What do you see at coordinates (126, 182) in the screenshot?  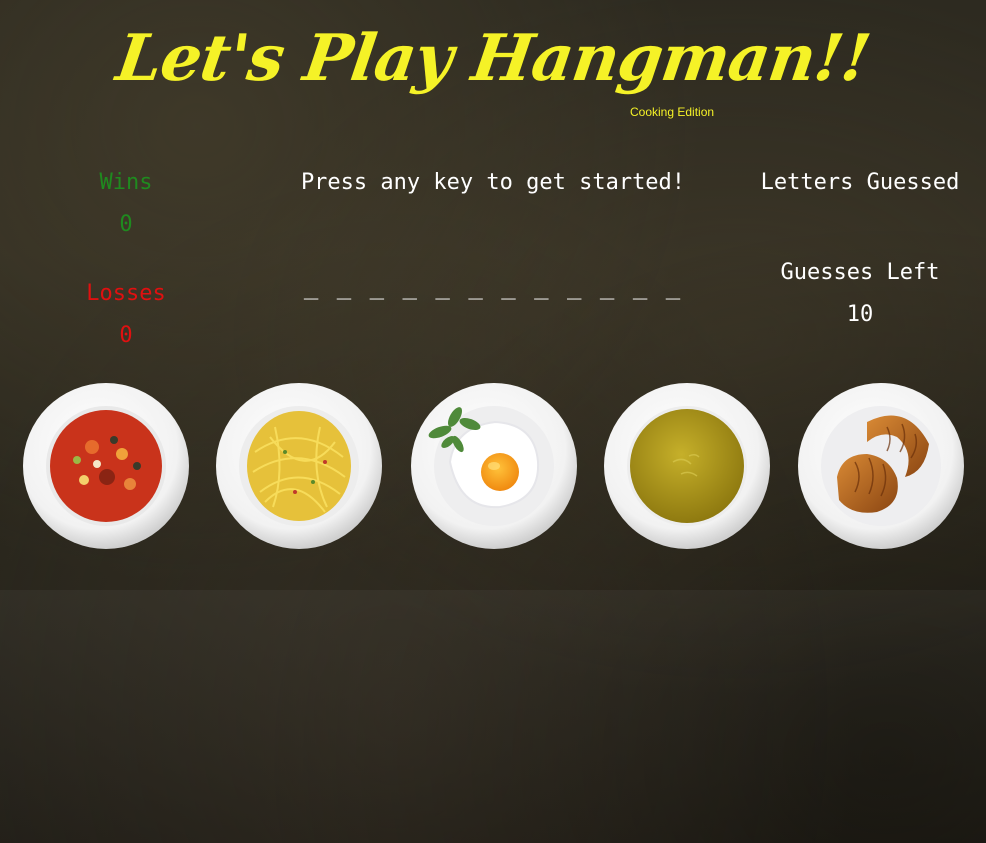 I see `wins-label: Wins` at bounding box center [126, 182].